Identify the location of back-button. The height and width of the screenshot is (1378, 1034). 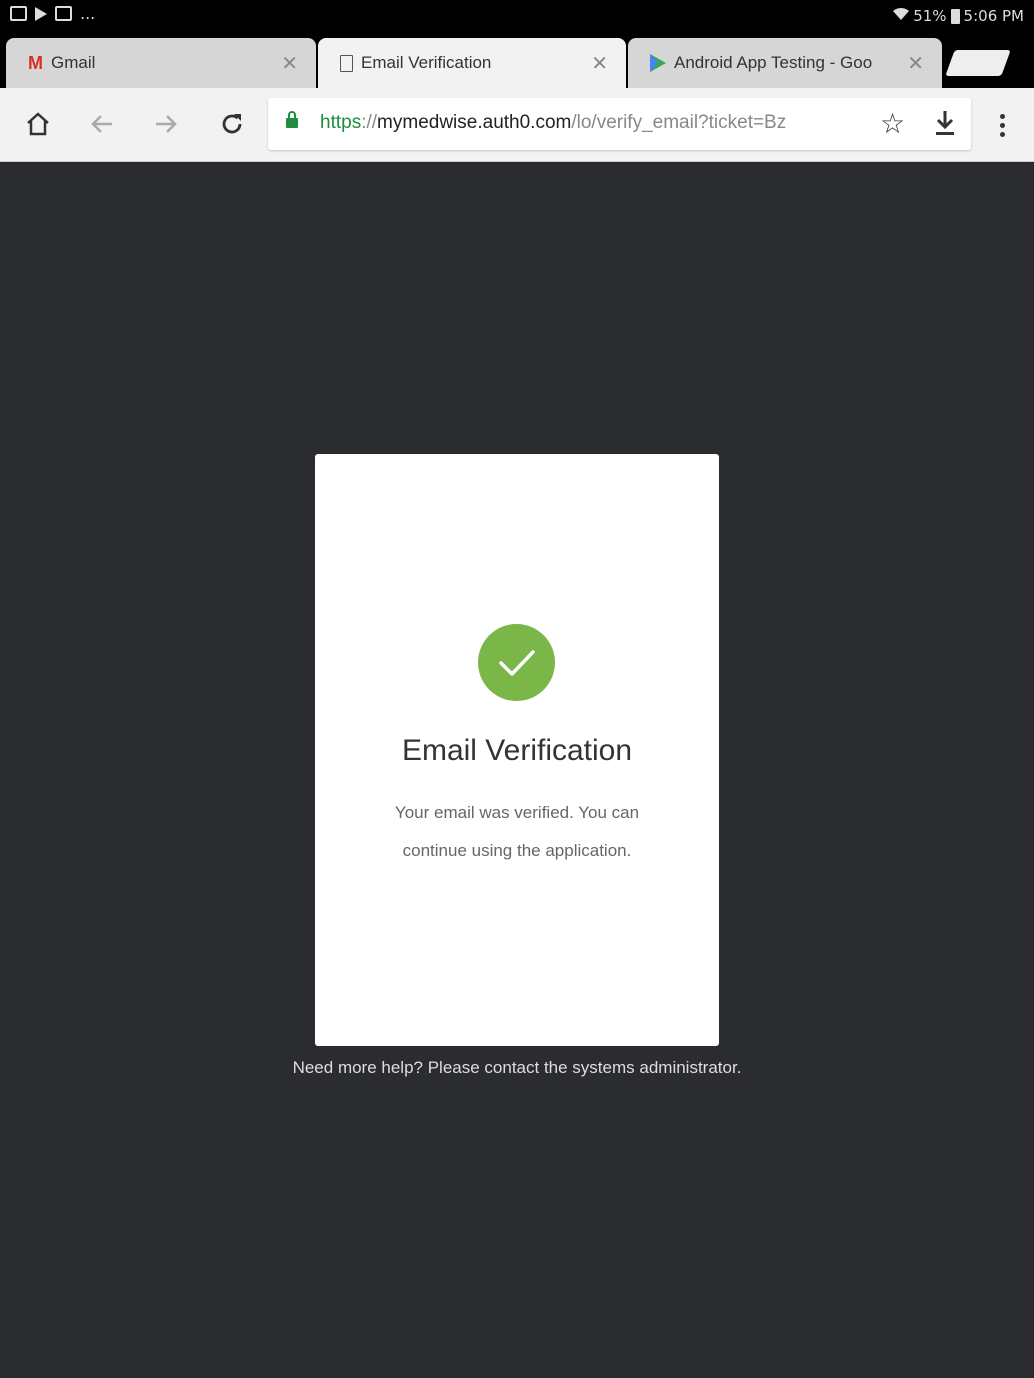
(102, 124).